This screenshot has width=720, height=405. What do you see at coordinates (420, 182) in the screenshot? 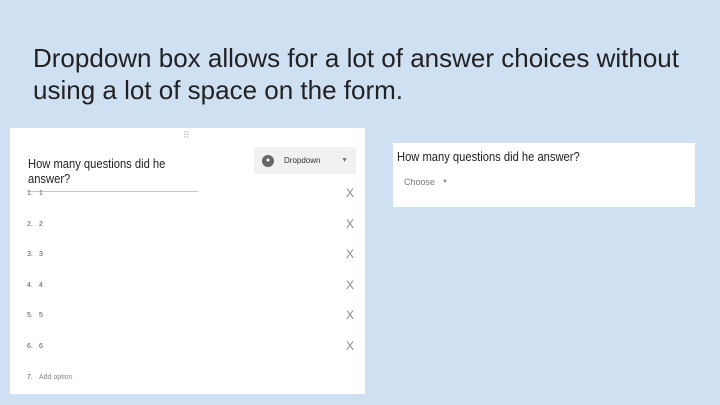
I see `answer-dropdown-placeholder: Choose` at bounding box center [420, 182].